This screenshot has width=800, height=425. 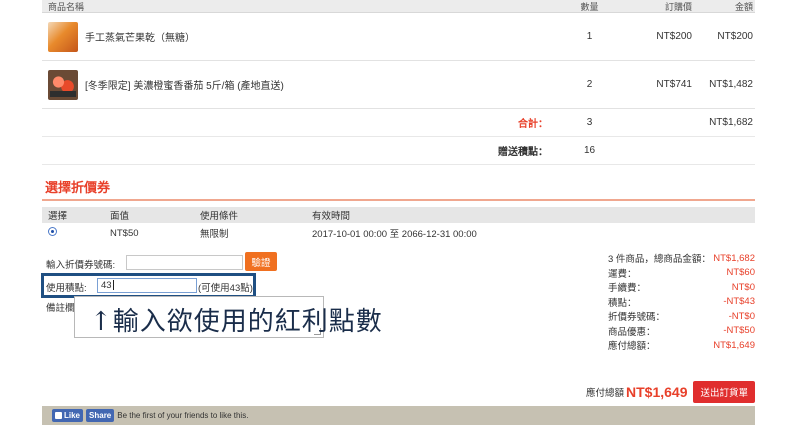 I want to click on section-divider, so click(x=398, y=200).